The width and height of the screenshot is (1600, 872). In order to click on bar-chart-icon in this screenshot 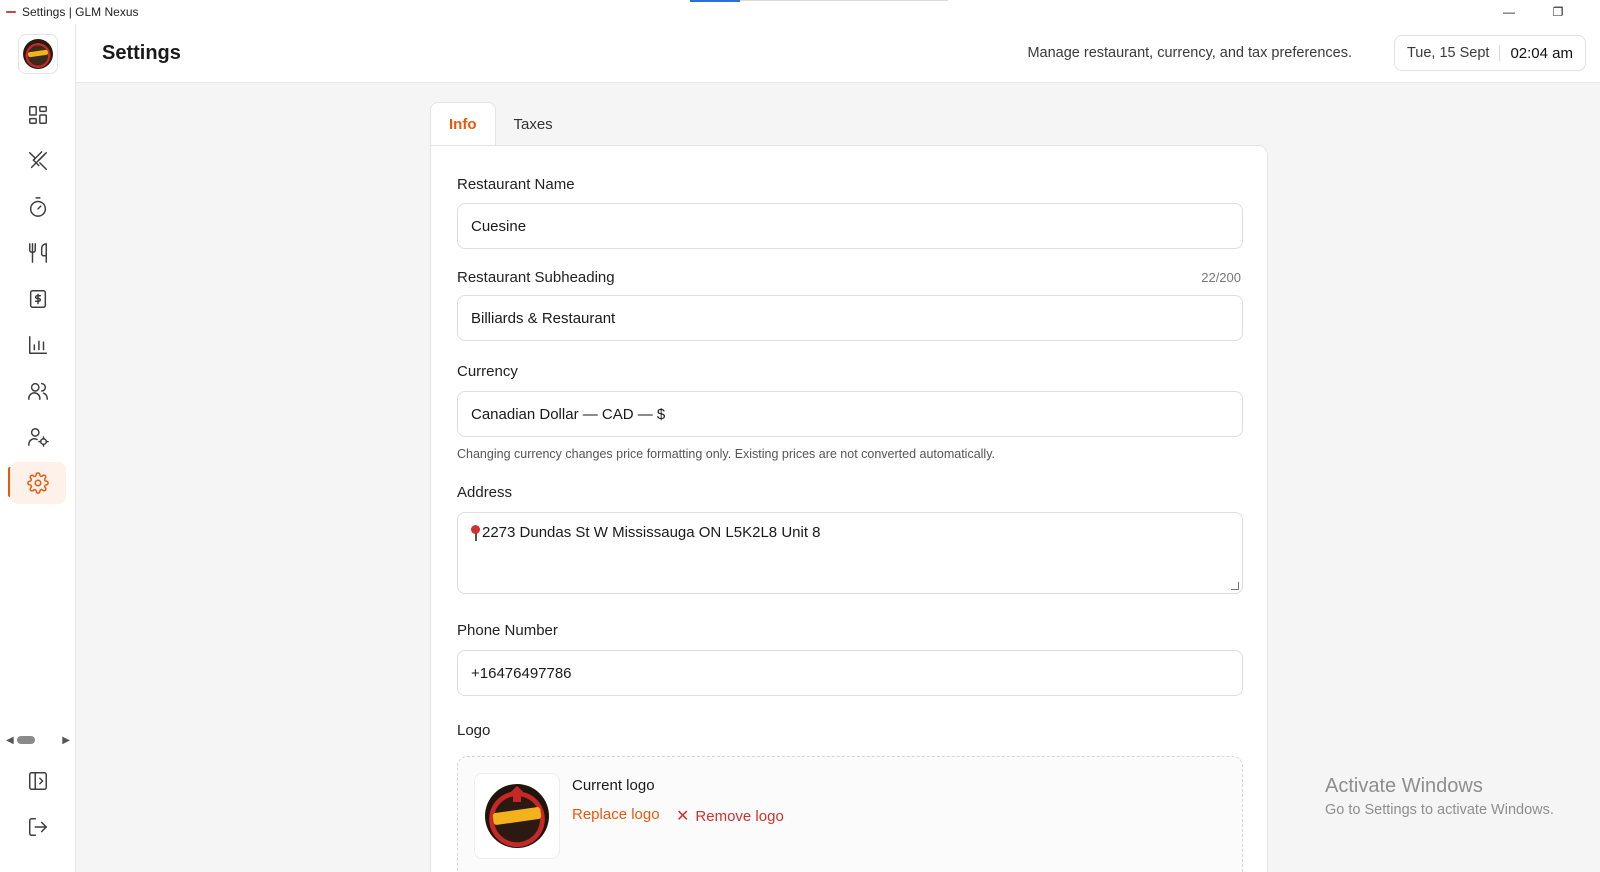, I will do `click(38, 345)`.